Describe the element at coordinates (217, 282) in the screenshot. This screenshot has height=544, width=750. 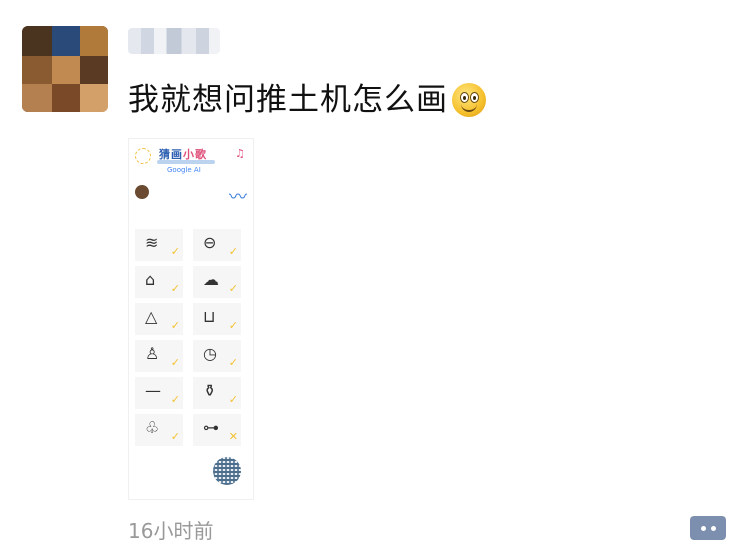
I see `drawing-cell: ☁ ✓` at that location.